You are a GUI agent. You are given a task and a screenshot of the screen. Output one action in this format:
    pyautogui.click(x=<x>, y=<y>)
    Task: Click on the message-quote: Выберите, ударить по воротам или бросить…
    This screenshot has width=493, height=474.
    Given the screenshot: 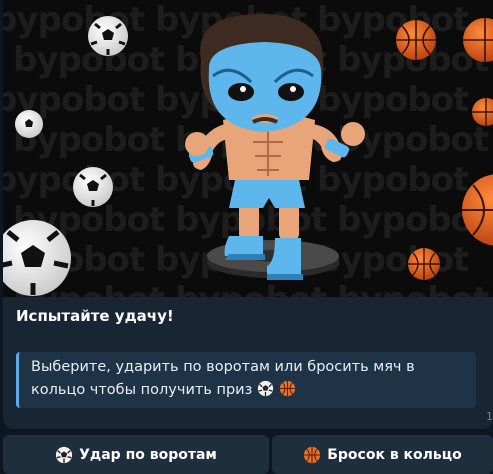 What is the action you would take?
    pyautogui.click(x=246, y=380)
    